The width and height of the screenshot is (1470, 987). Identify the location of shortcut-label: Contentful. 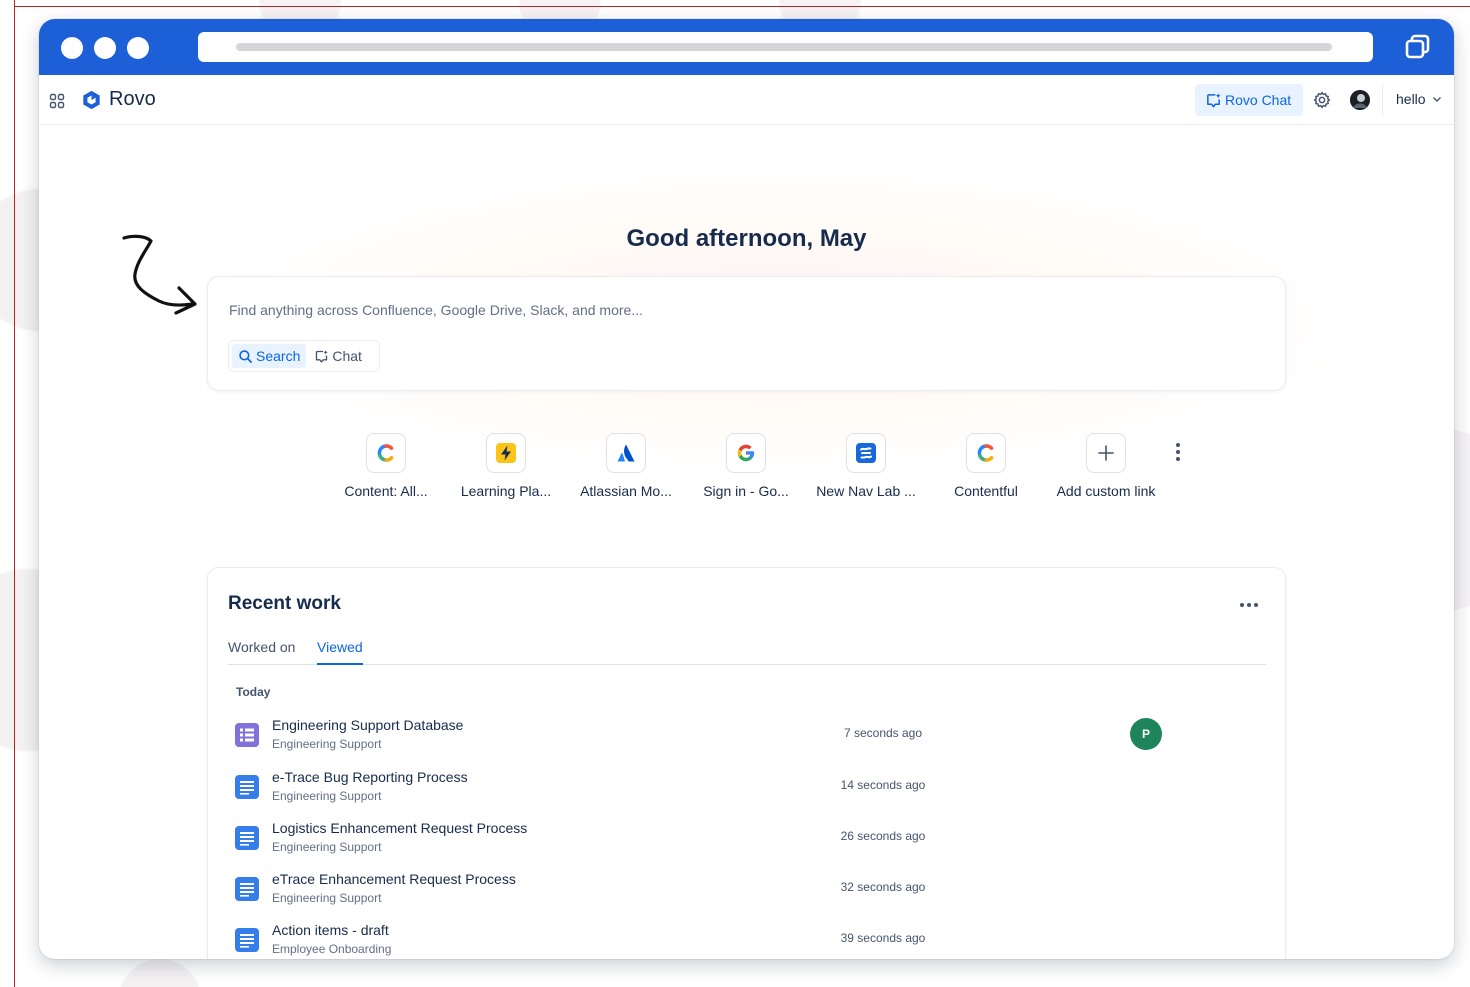
(986, 491).